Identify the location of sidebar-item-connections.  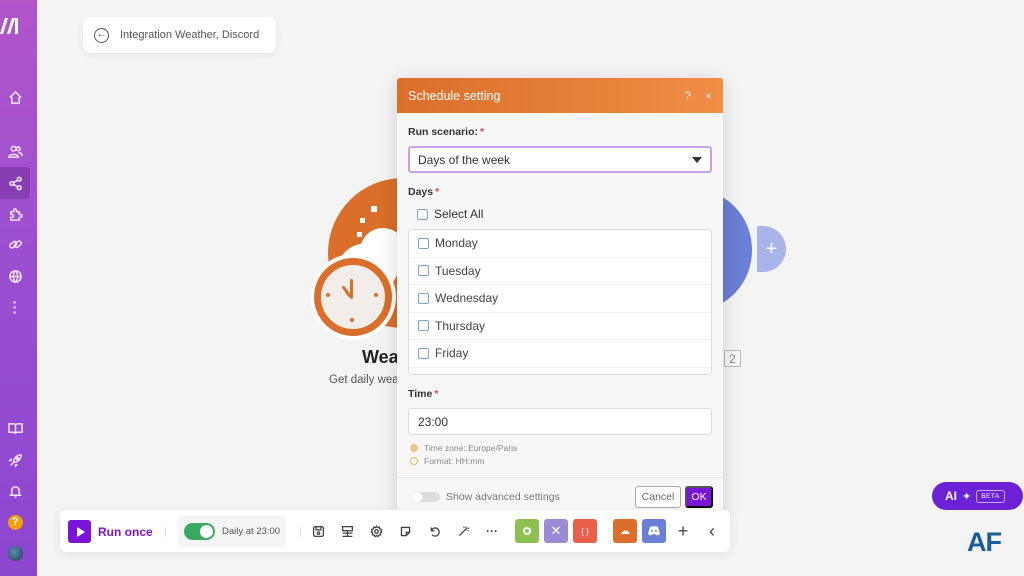
(15, 244).